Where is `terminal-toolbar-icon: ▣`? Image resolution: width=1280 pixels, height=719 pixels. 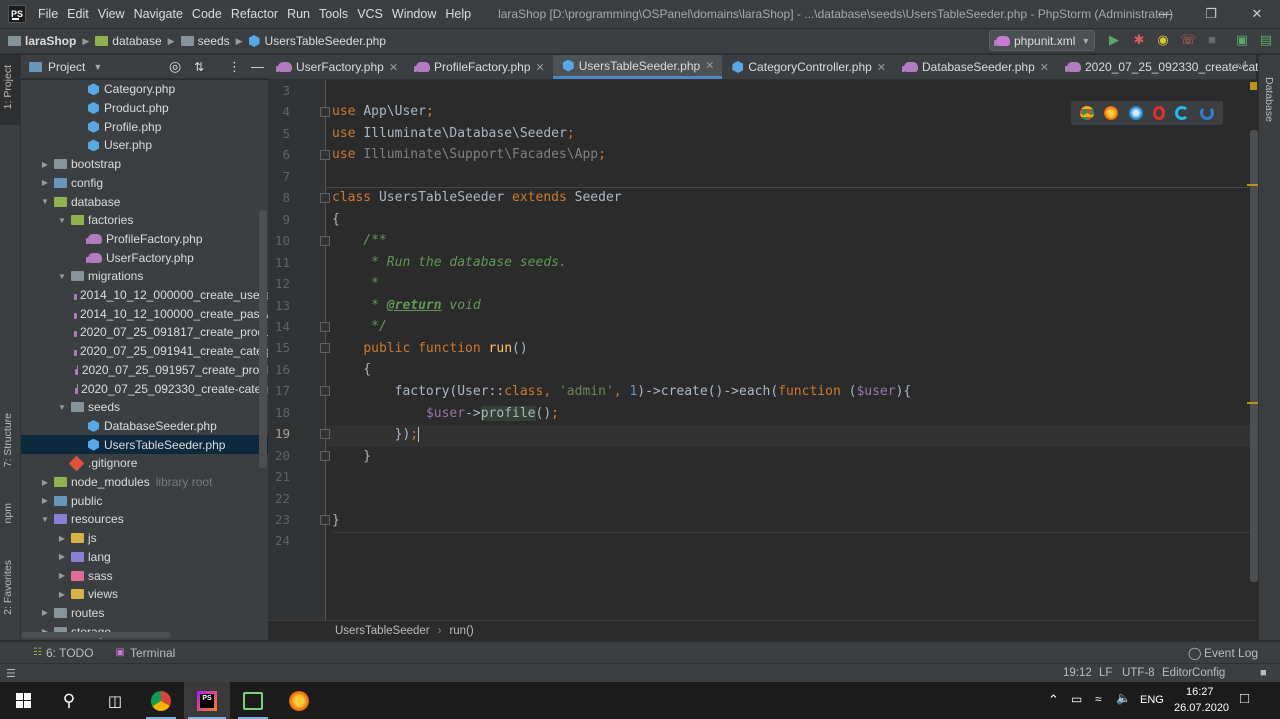 terminal-toolbar-icon: ▣ is located at coordinates (1242, 40).